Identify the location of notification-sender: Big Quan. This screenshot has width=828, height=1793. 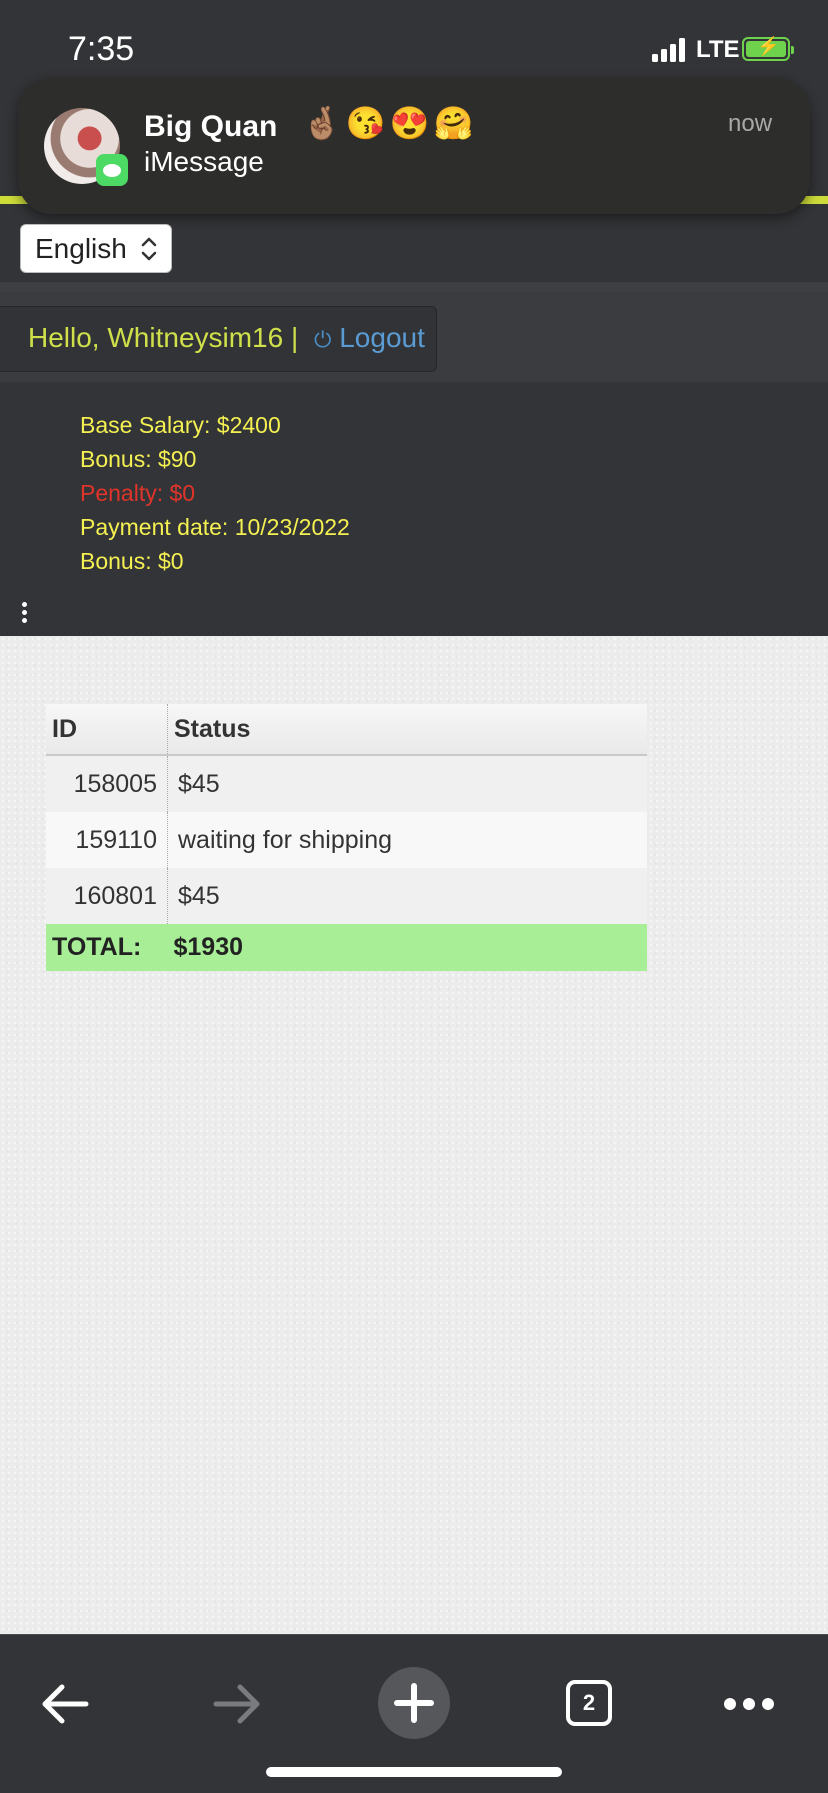
(211, 126).